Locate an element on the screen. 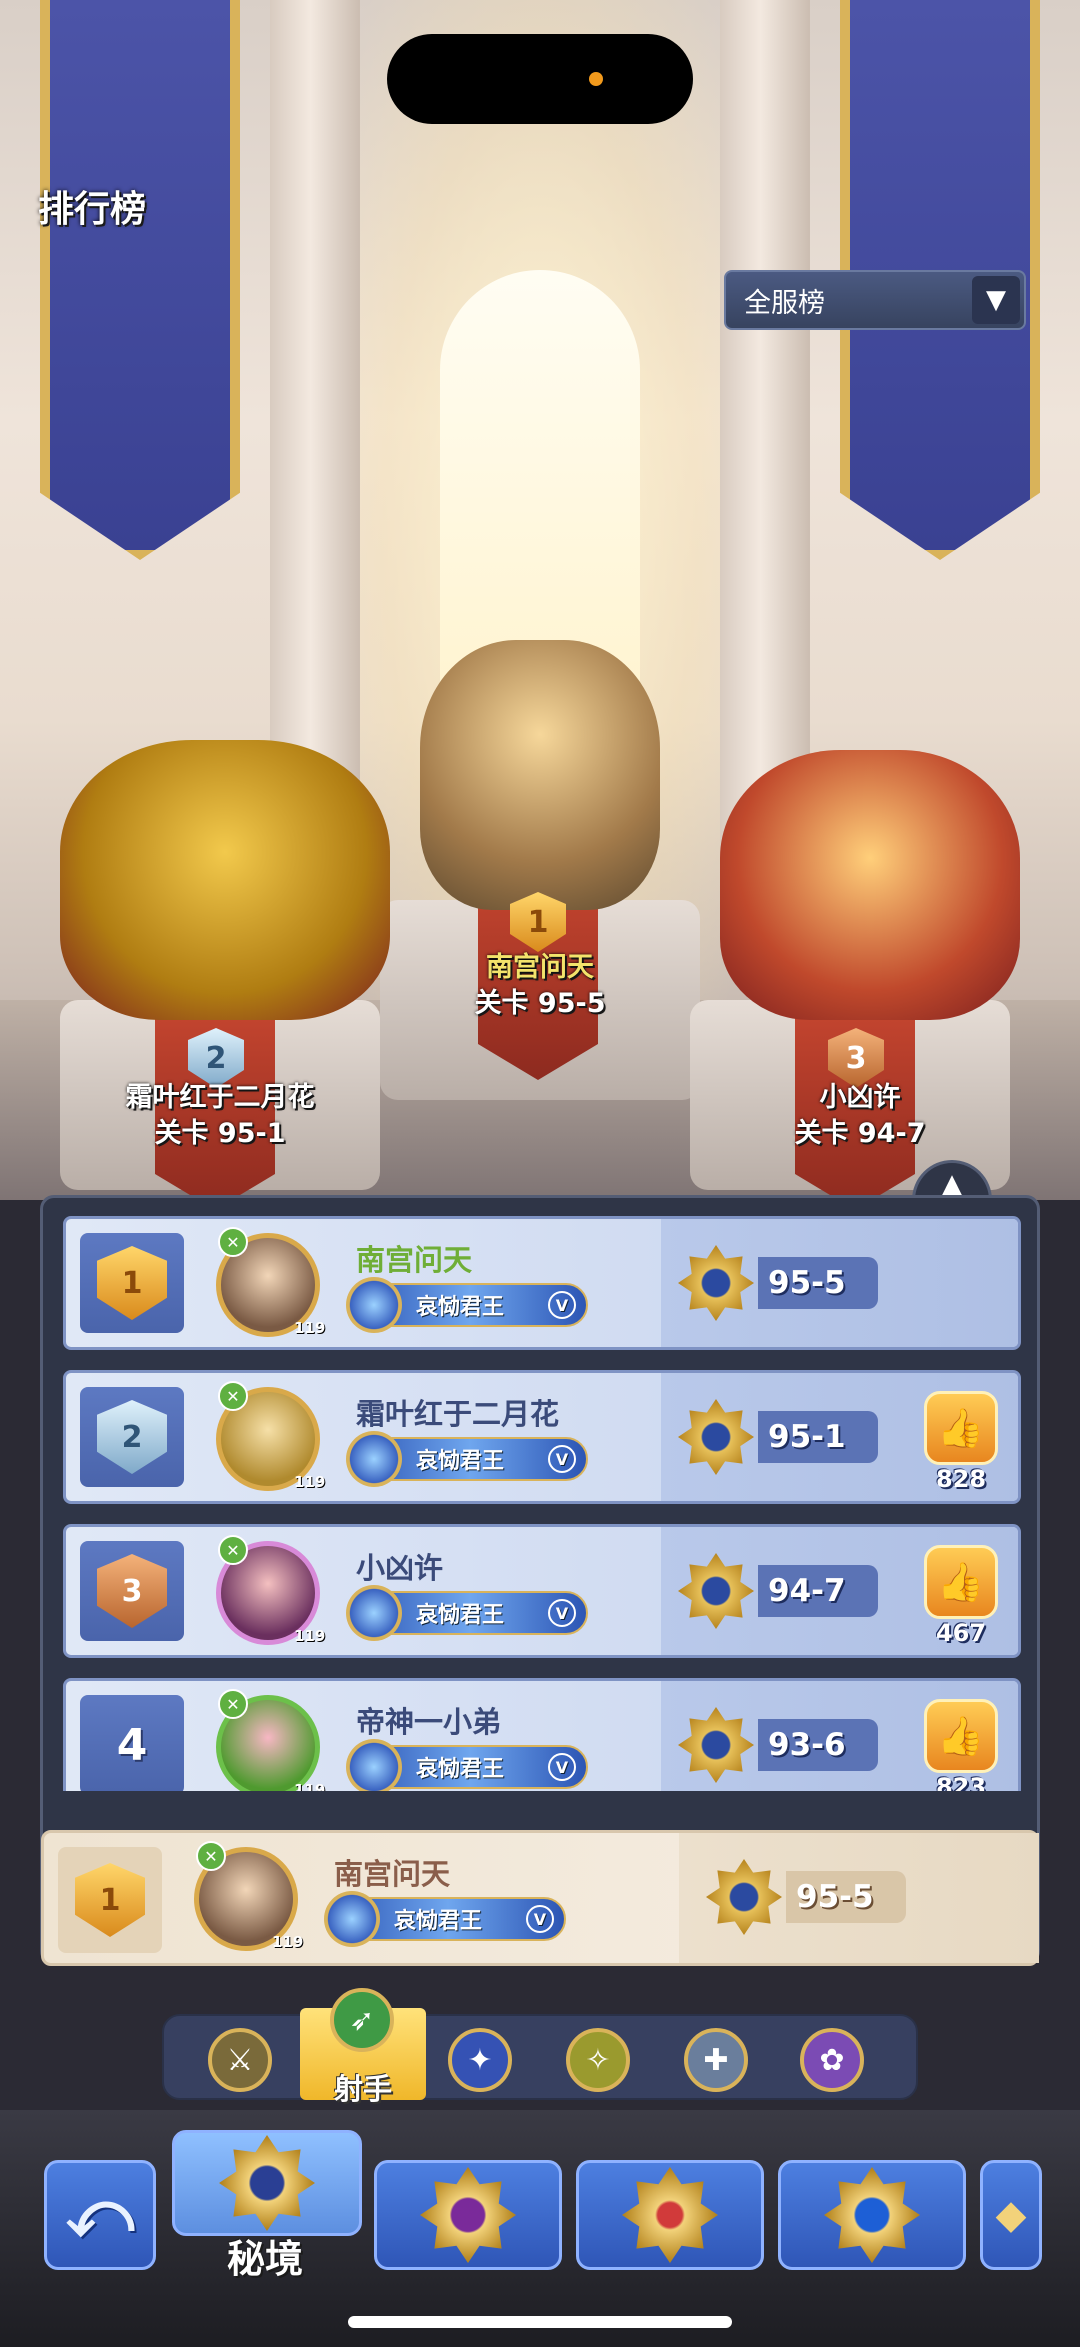  ranking-row: 4 ✕ 119 帝神一小弟 哀恸君王 V 93-6 👍 823 is located at coordinates (542, 1734).